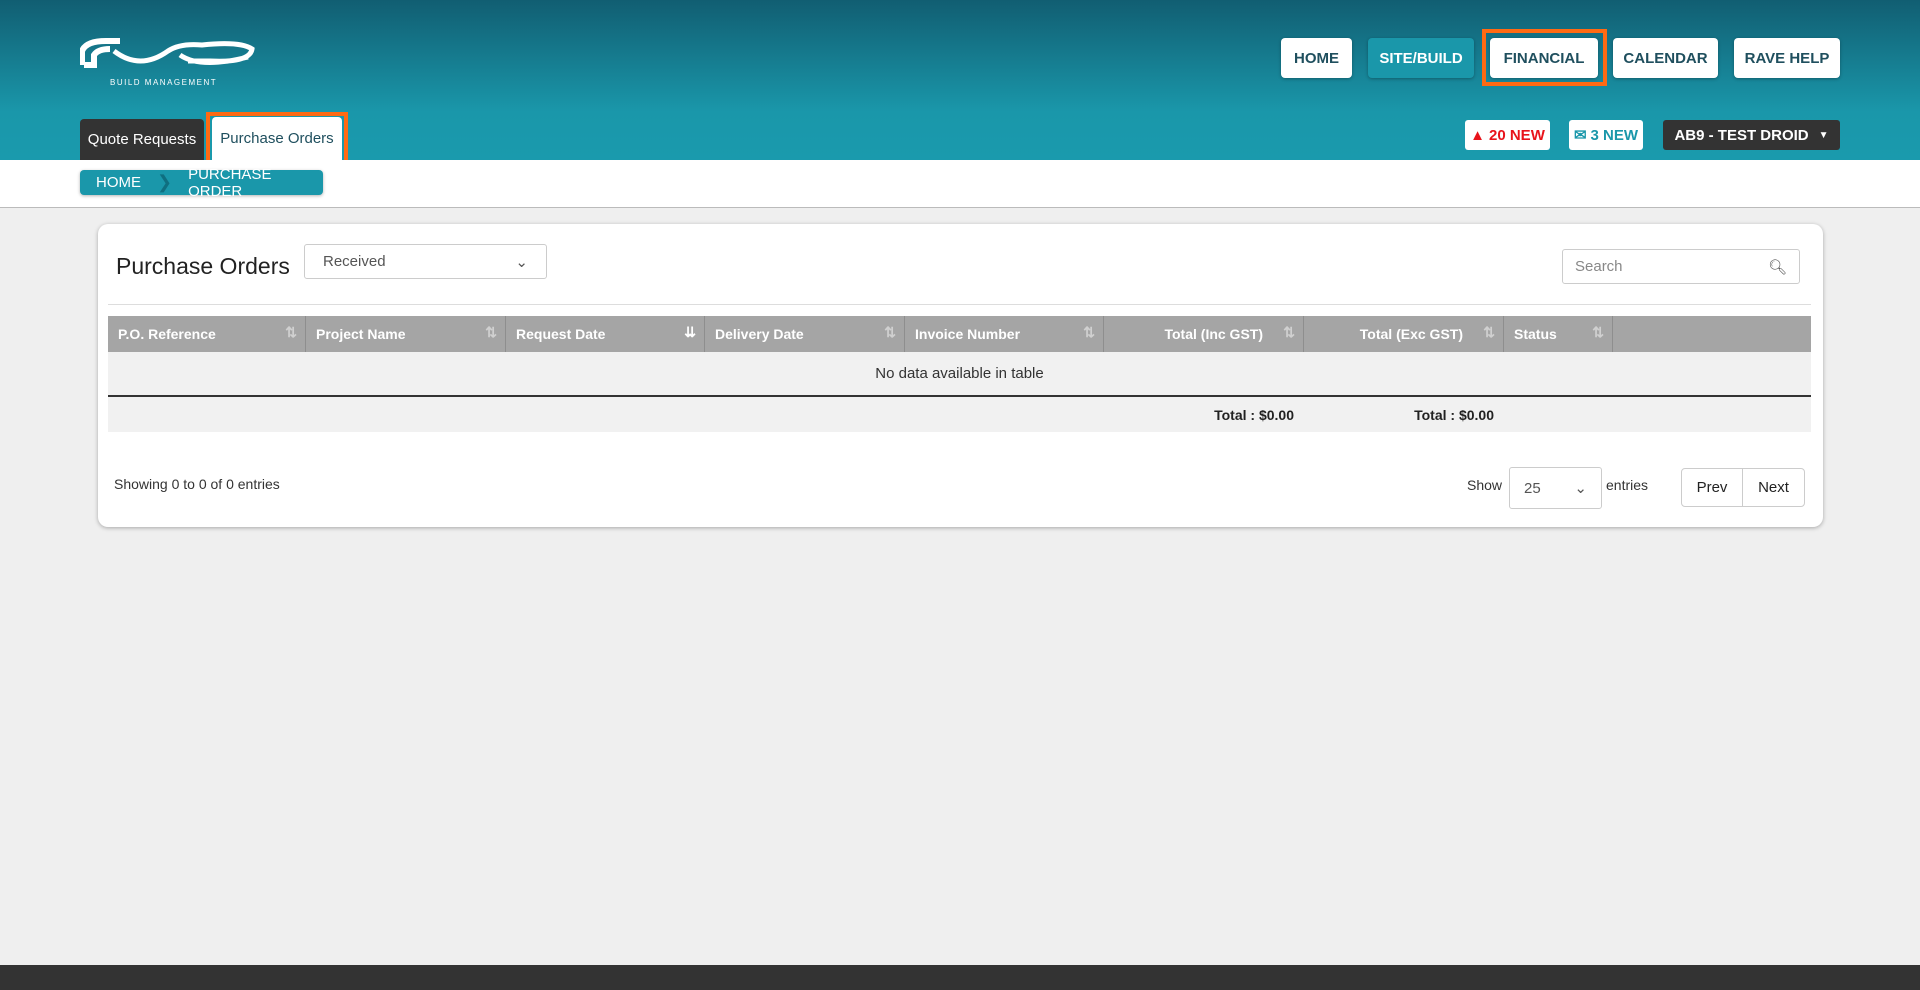 This screenshot has height=990, width=1920. I want to click on user-name: AB9 - TEST DROID, so click(1741, 135).